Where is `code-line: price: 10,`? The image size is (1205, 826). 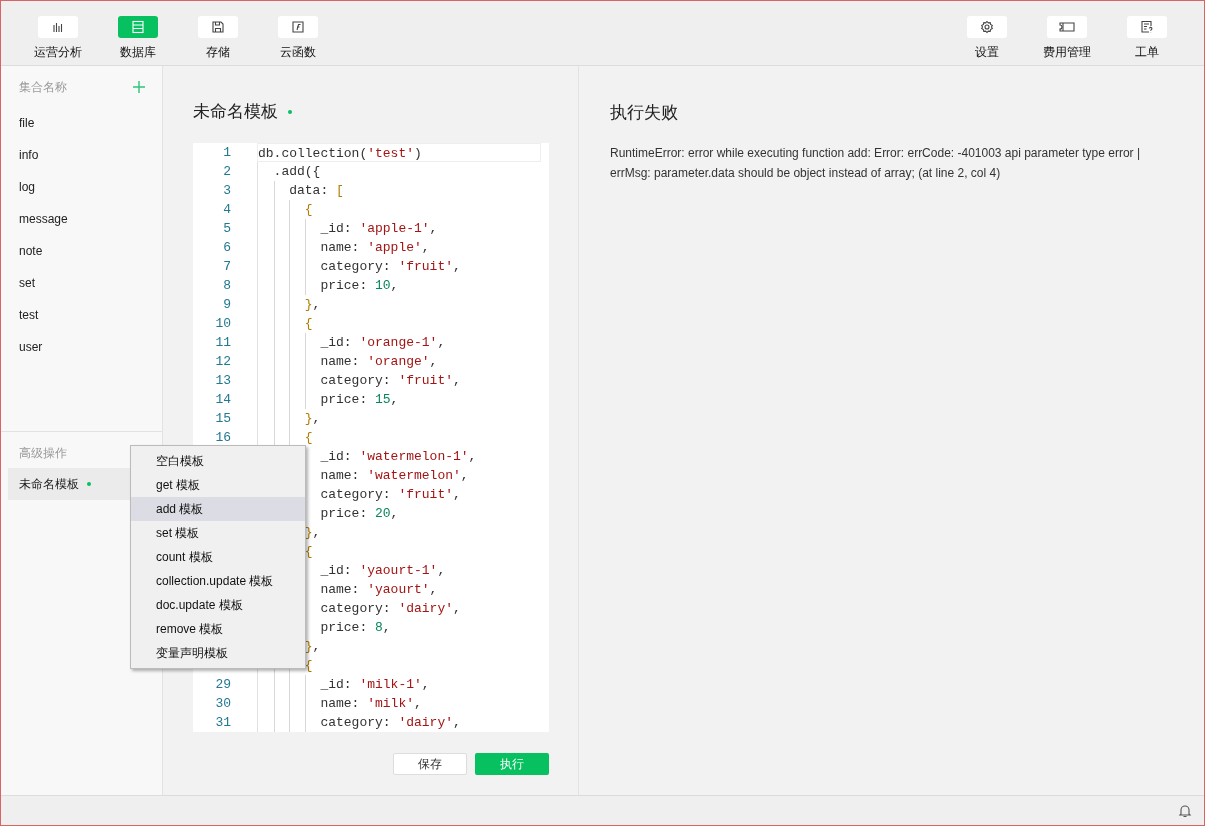
code-line: price: 10, is located at coordinates (328, 285).